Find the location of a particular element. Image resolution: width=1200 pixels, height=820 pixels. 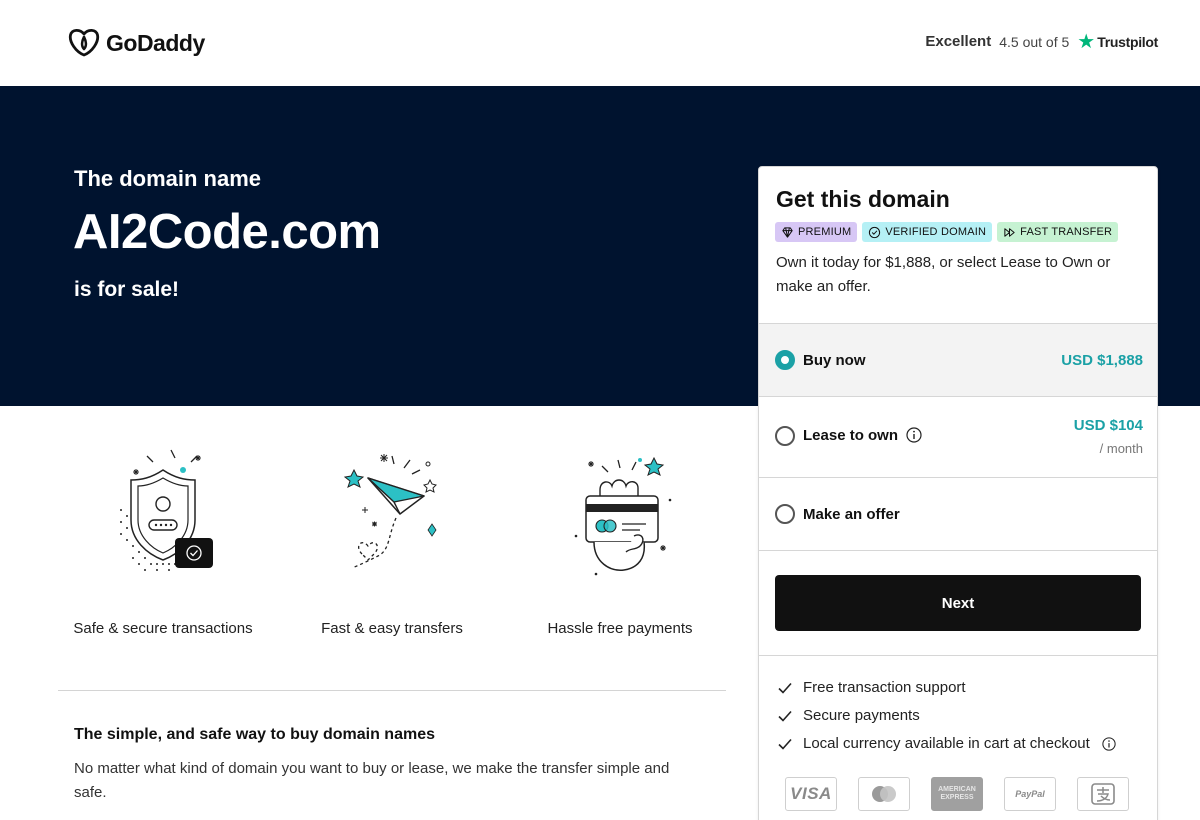

option-make-offer: Make an offer is located at coordinates (958, 514).